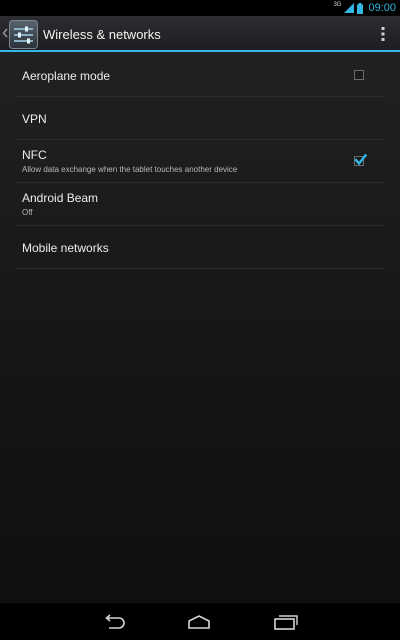 This screenshot has height=640, width=400. I want to click on signal-icon, so click(349, 8).